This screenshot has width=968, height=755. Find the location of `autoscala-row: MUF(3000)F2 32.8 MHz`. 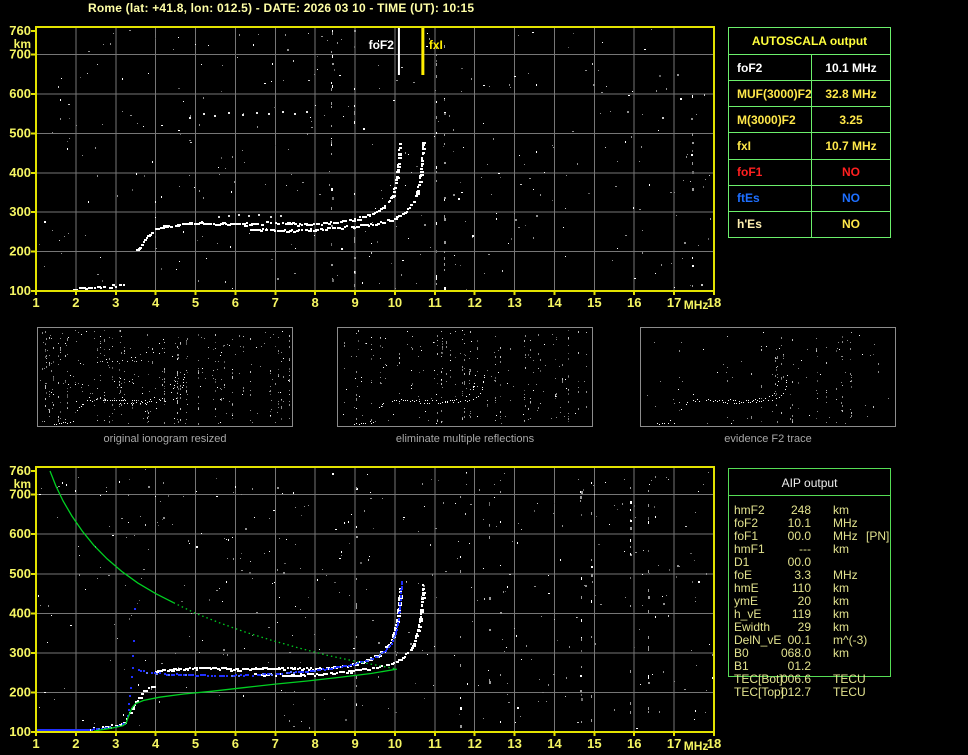

autoscala-row: MUF(3000)F2 32.8 MHz is located at coordinates (809, 93).